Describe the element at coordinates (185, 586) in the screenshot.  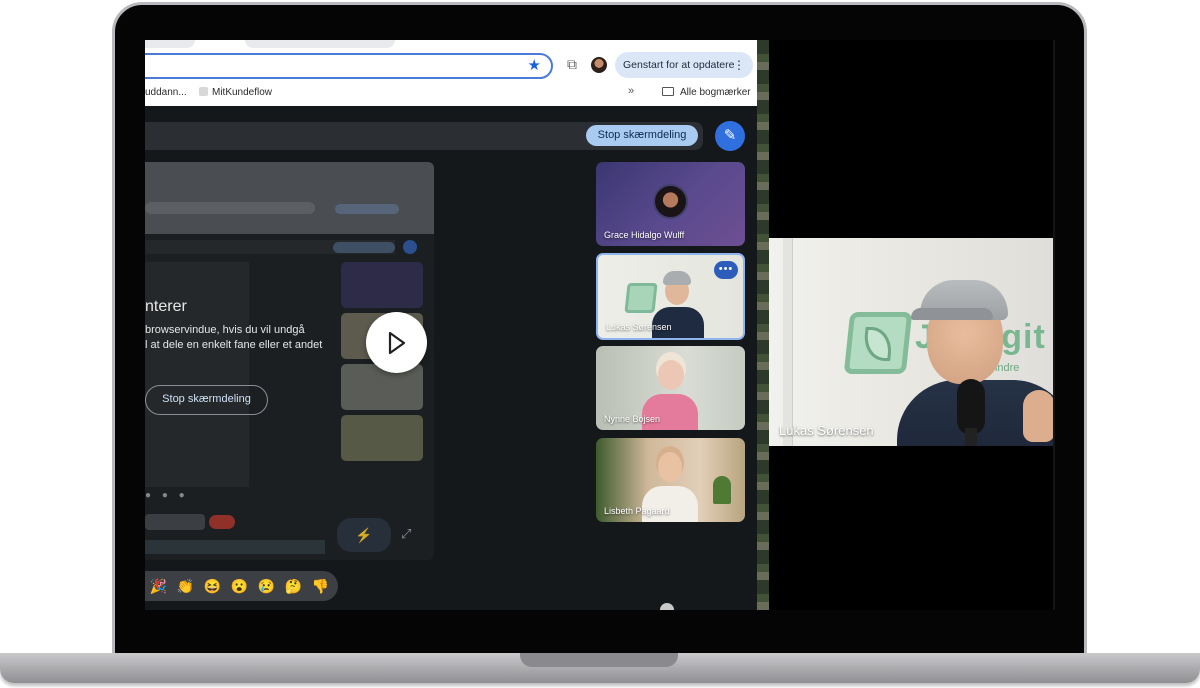
I see `reaction-clap-icon: 👏` at that location.